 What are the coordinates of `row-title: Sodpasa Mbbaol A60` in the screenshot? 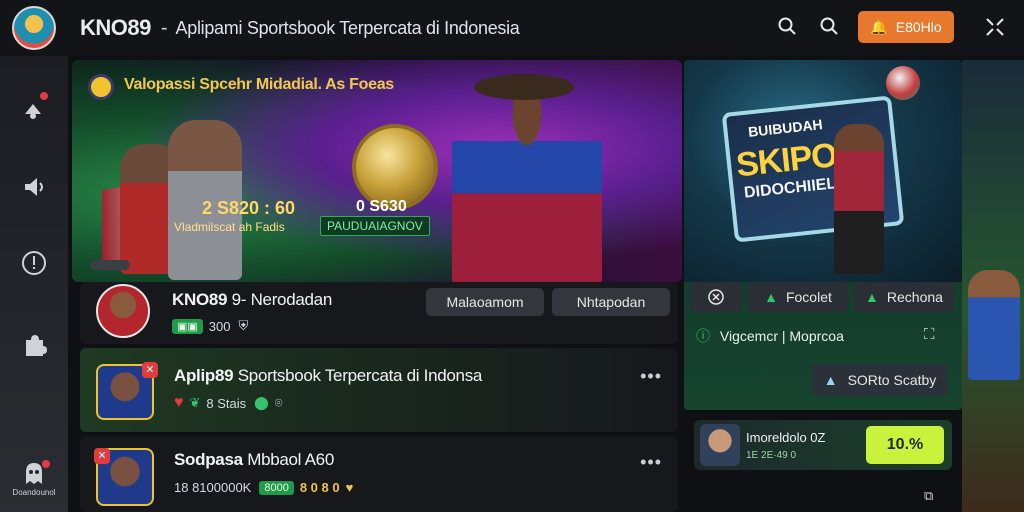 It's located at (254, 460).